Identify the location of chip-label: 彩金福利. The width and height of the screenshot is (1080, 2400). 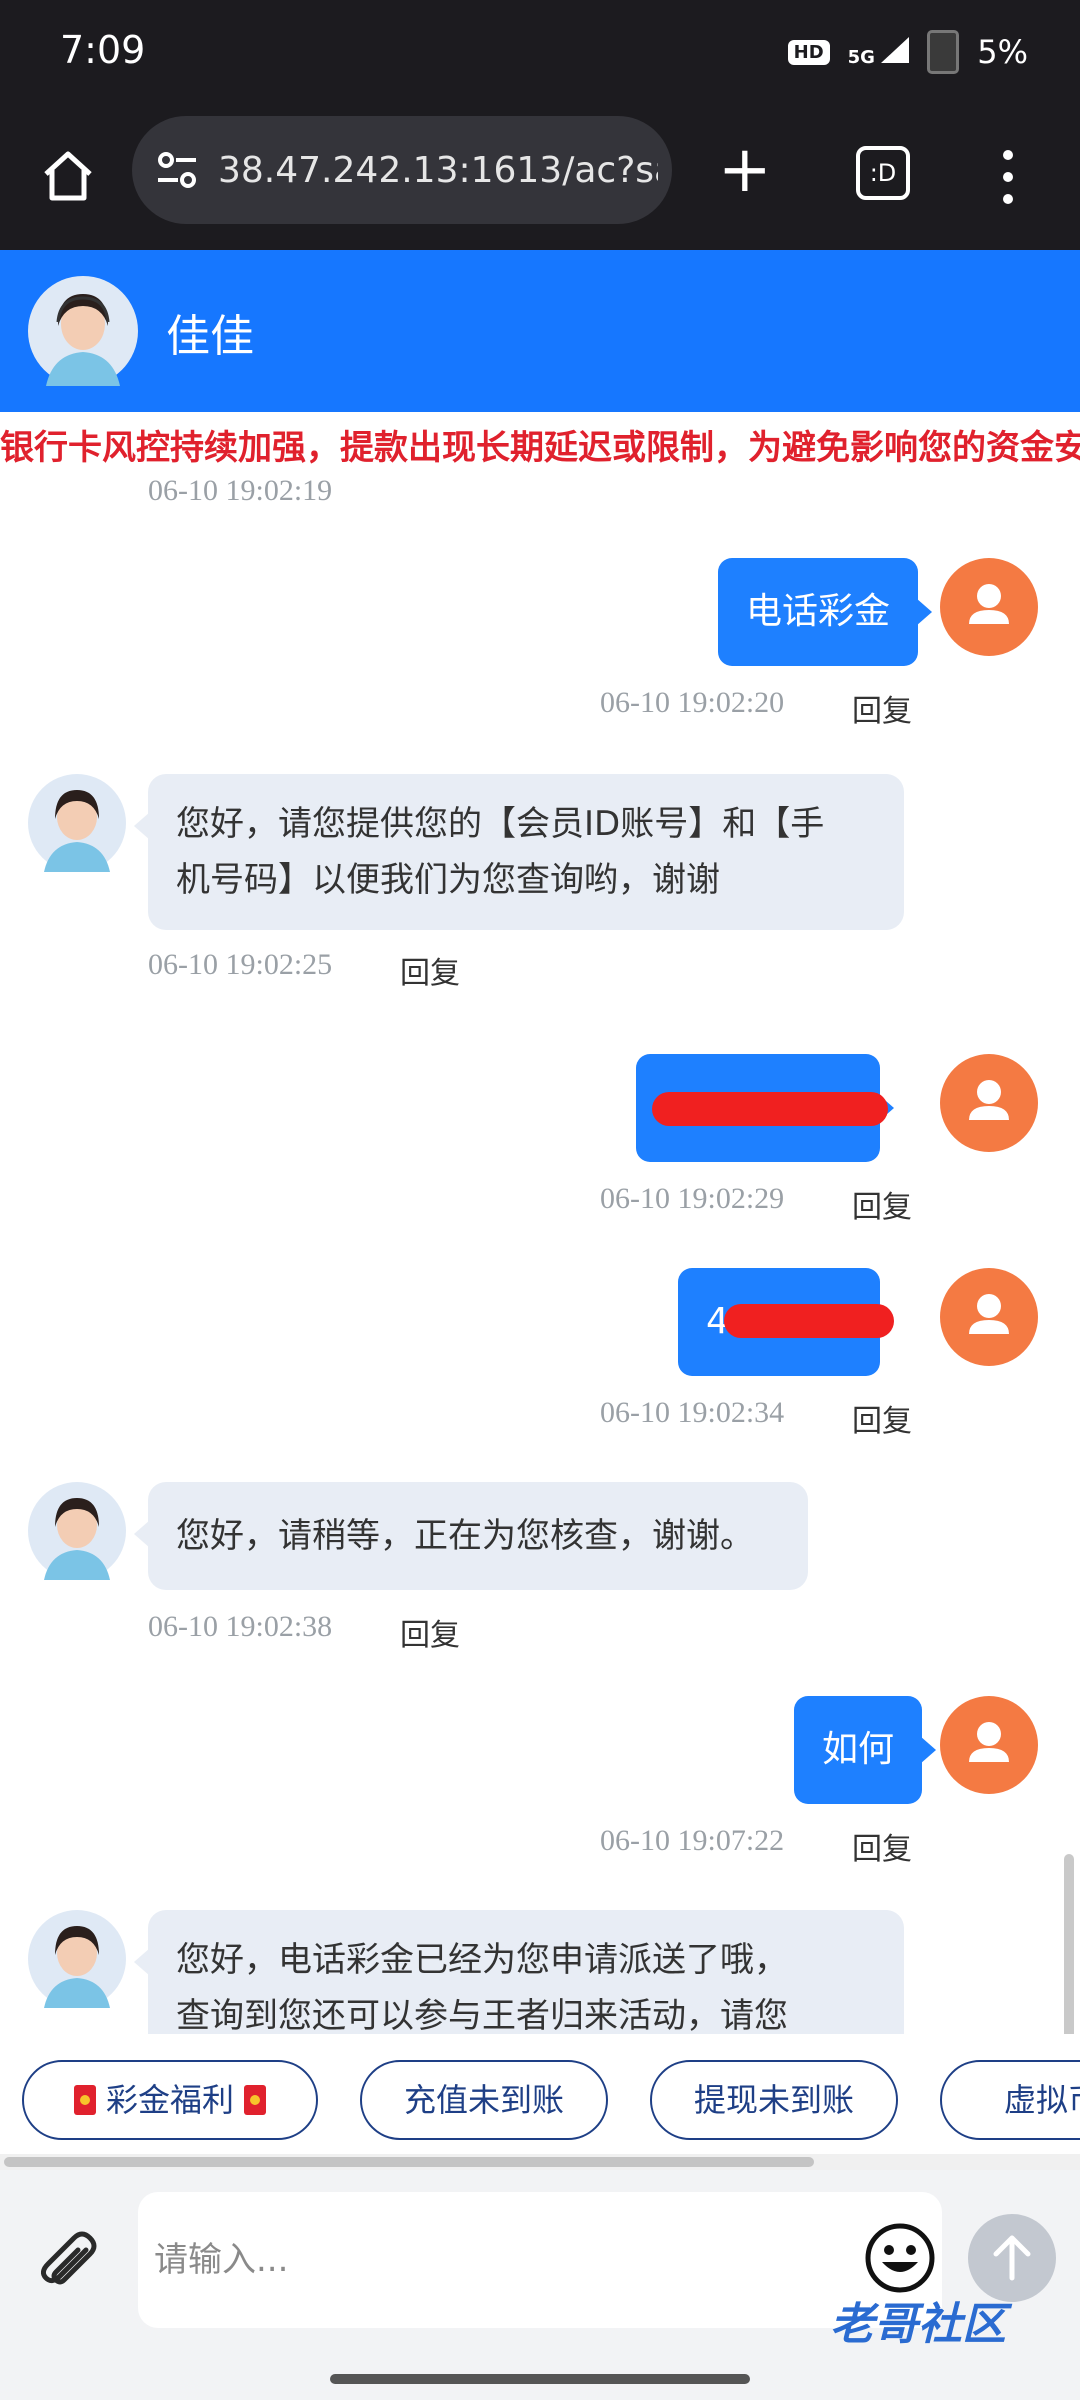
(169, 2100).